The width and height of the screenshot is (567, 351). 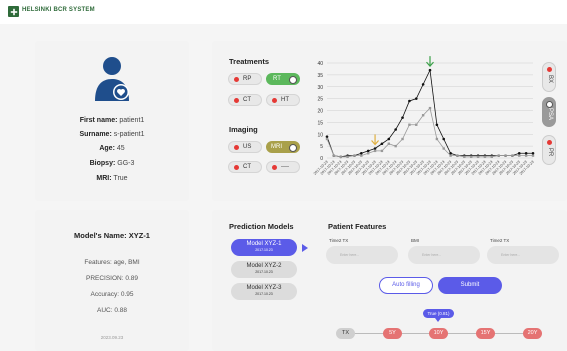 I want to click on model-features: Features: age, BMI, so click(x=112, y=262).